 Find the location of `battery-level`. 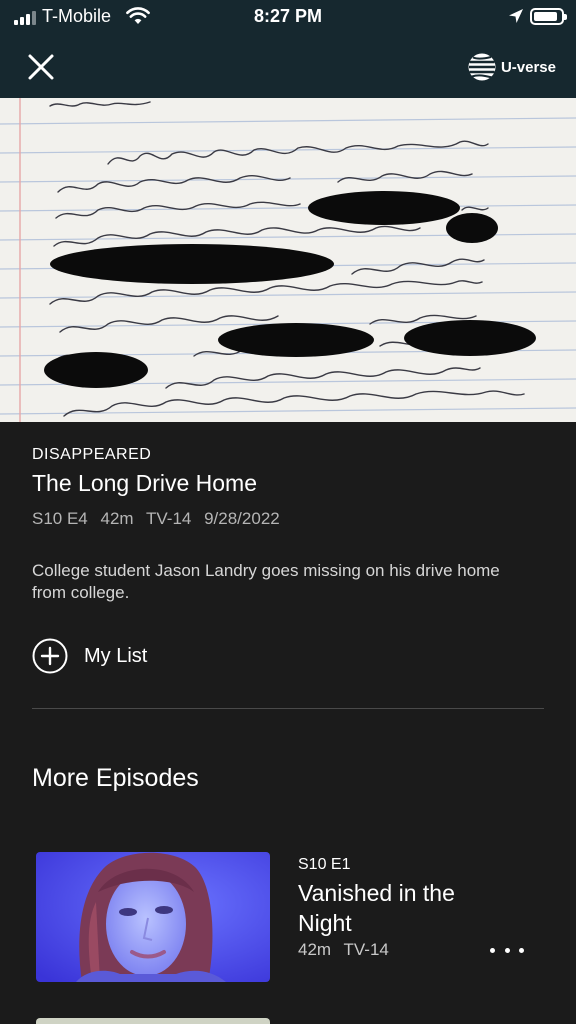

battery-level is located at coordinates (545, 16).